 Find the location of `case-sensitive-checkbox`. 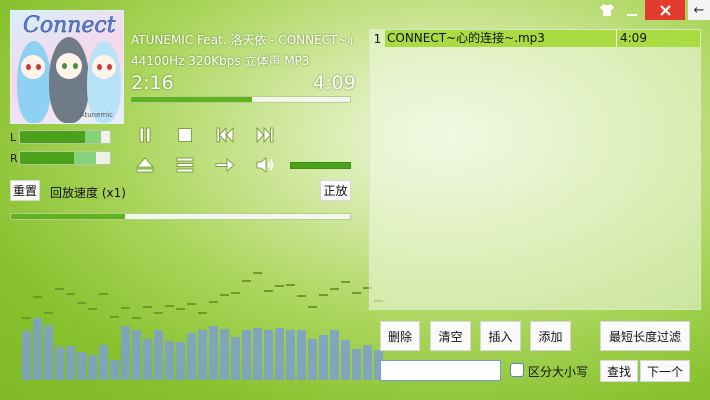

case-sensitive-checkbox is located at coordinates (517, 370).